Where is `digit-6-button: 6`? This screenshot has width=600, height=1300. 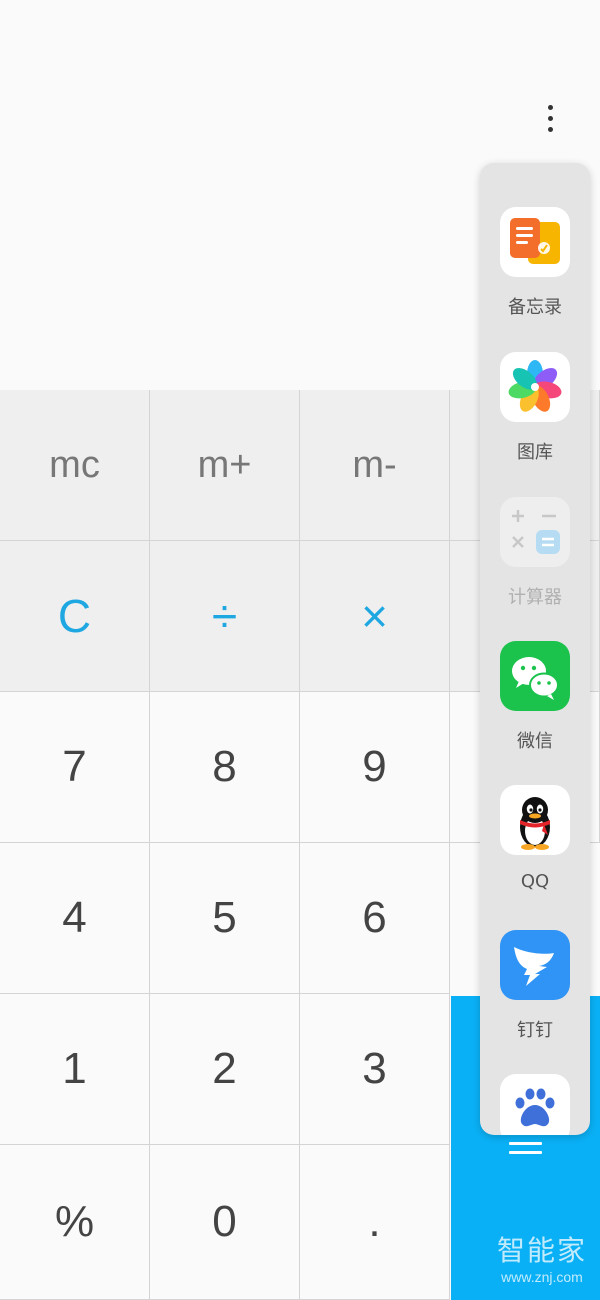 digit-6-button: 6 is located at coordinates (375, 918).